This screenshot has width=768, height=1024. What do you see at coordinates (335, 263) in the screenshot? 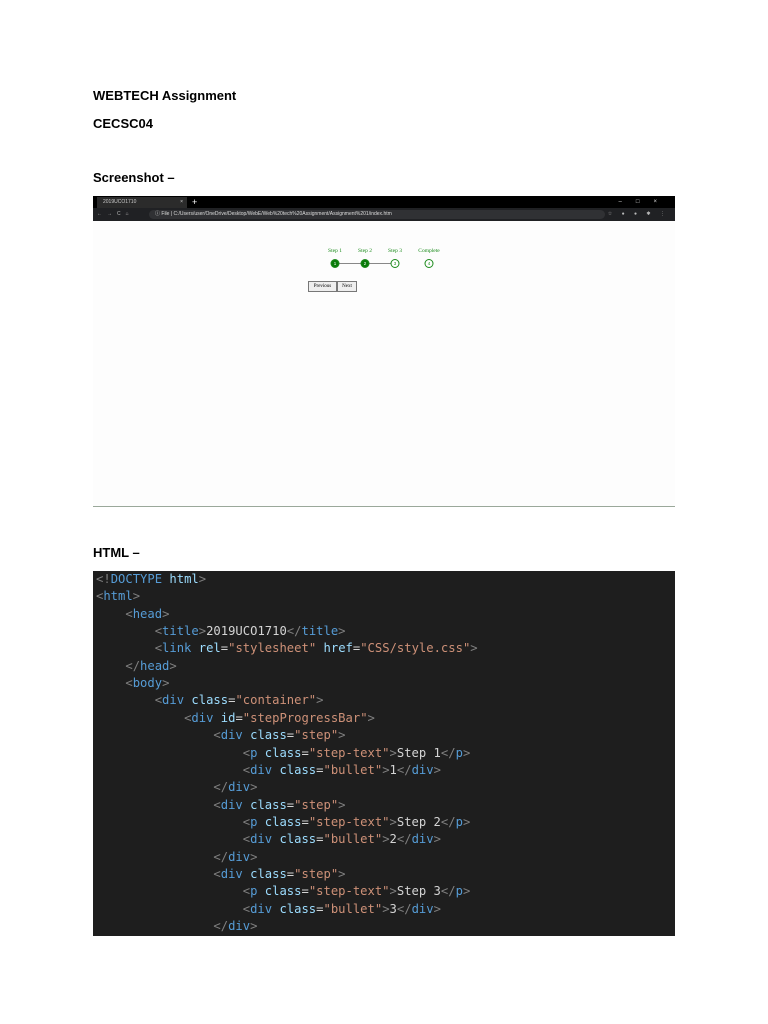
I see `step-bullet: 1` at bounding box center [335, 263].